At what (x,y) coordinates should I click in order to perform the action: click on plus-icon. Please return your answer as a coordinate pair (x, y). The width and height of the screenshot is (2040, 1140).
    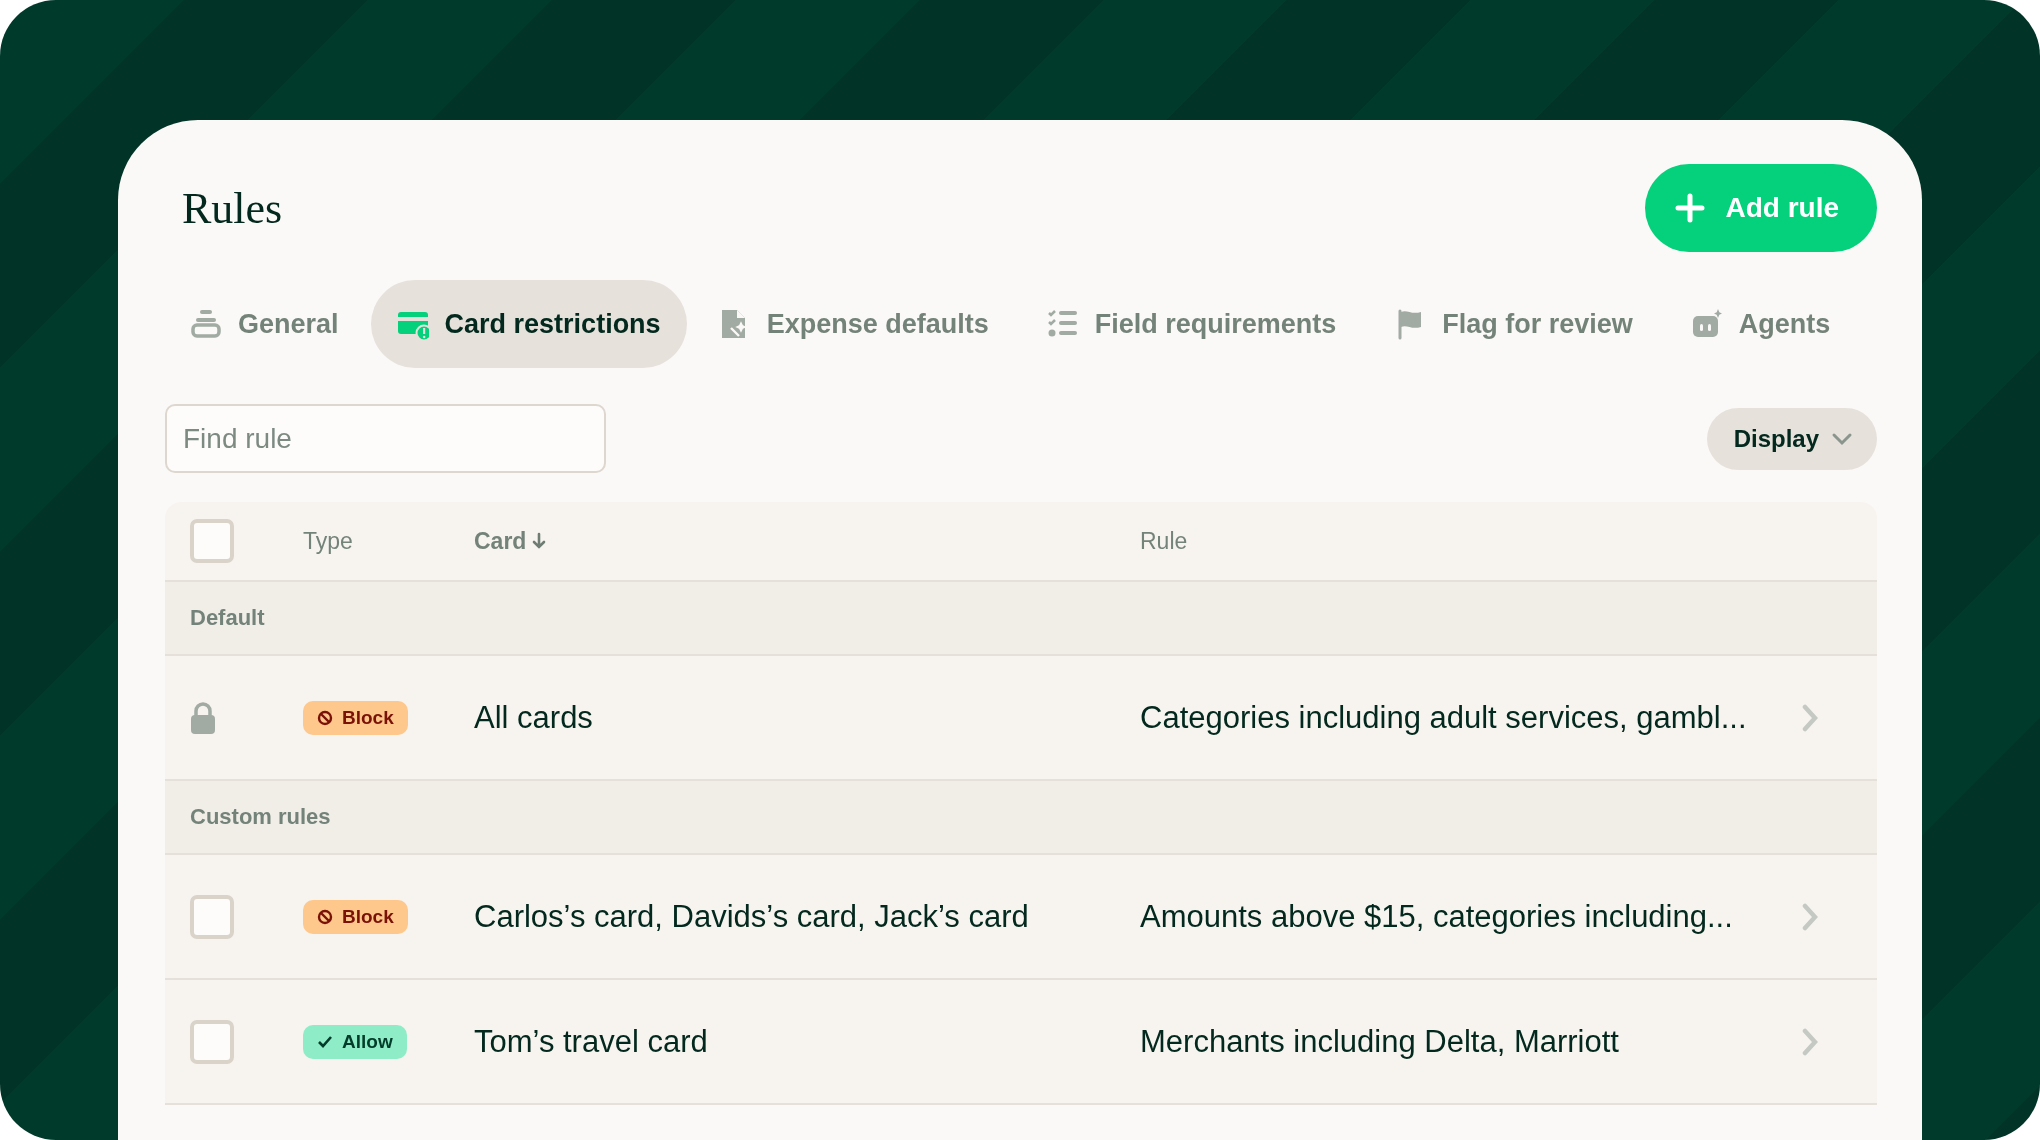
    Looking at the image, I should click on (1690, 208).